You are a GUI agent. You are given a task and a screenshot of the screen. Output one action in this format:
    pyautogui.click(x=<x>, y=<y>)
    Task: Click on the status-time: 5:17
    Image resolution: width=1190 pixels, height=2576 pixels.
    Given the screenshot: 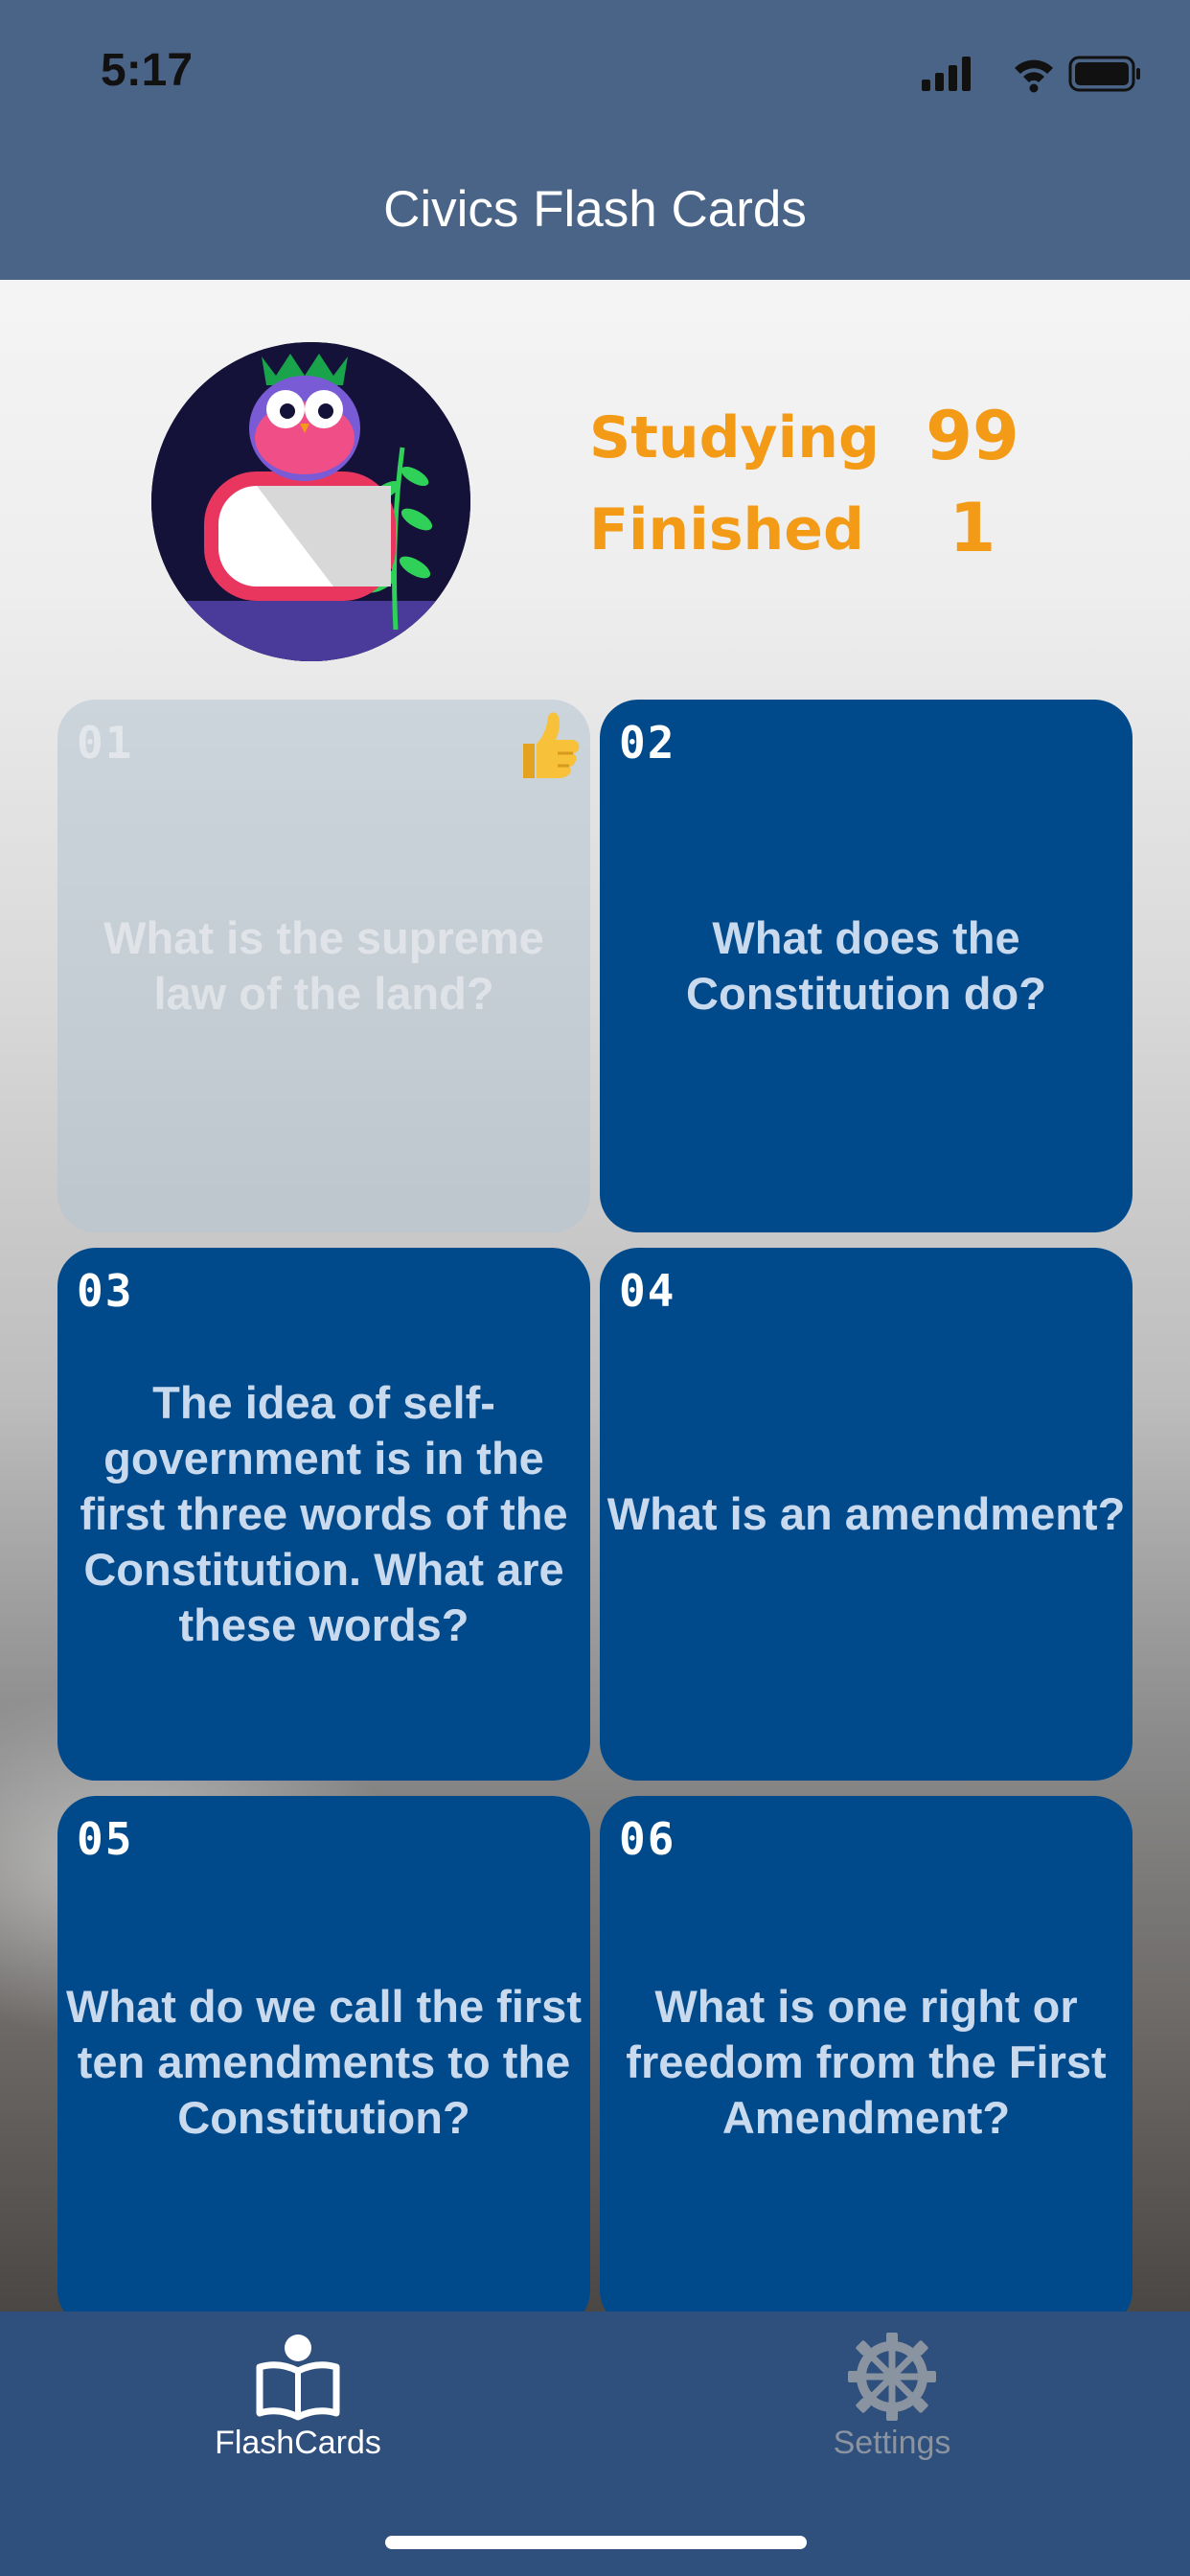 What is the action you would take?
    pyautogui.click(x=148, y=70)
    